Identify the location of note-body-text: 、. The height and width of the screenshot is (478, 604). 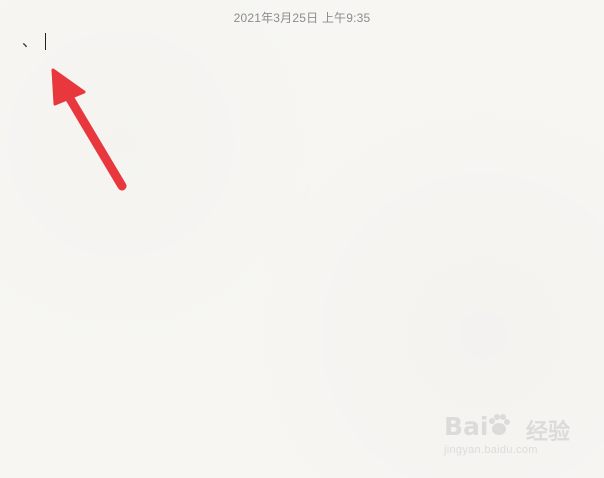
(30, 41).